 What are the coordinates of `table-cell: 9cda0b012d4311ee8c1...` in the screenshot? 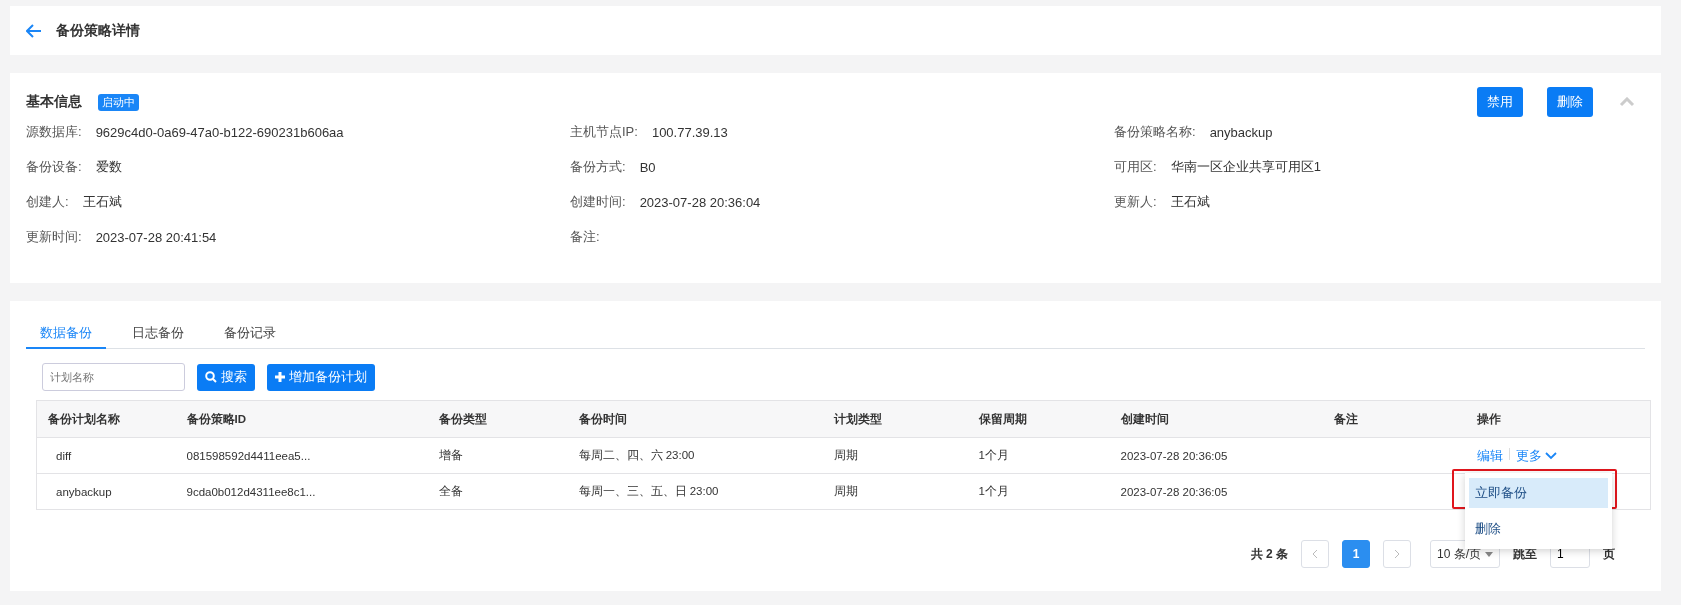 It's located at (251, 491).